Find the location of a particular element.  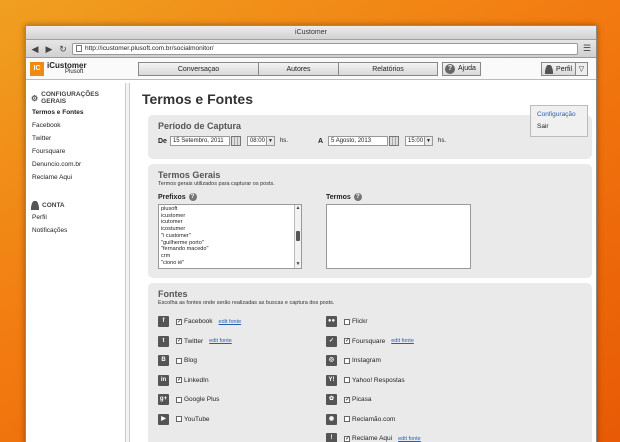

sidebar-item-reclame-aqui: Reclame Aqui is located at coordinates (75, 178).